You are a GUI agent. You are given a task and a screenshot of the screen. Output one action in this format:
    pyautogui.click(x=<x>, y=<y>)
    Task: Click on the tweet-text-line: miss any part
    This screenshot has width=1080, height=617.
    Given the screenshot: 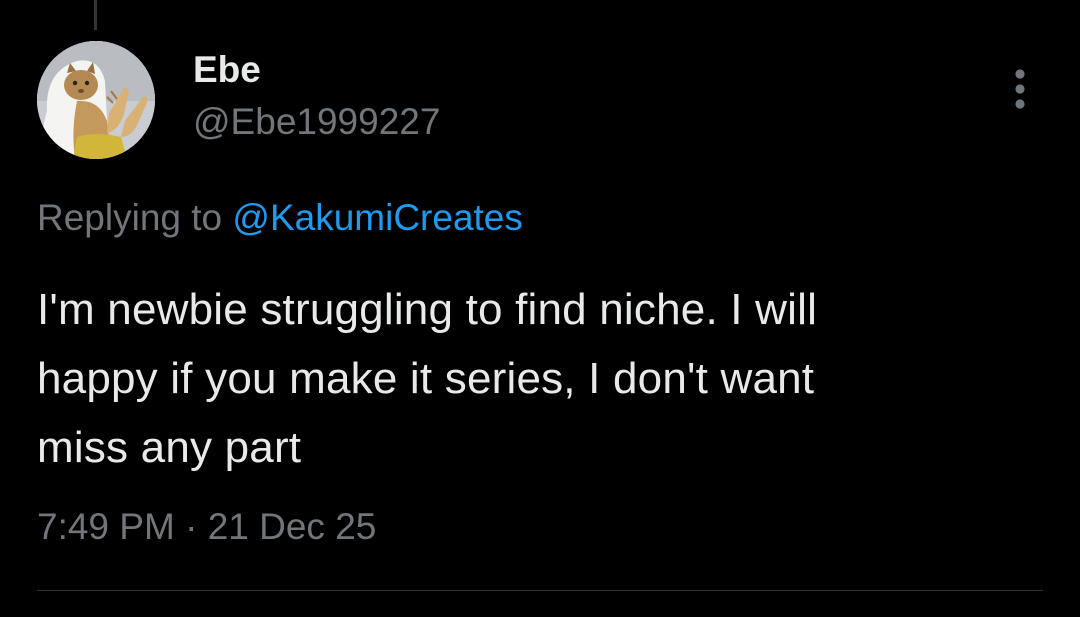 What is the action you would take?
    pyautogui.click(x=169, y=447)
    